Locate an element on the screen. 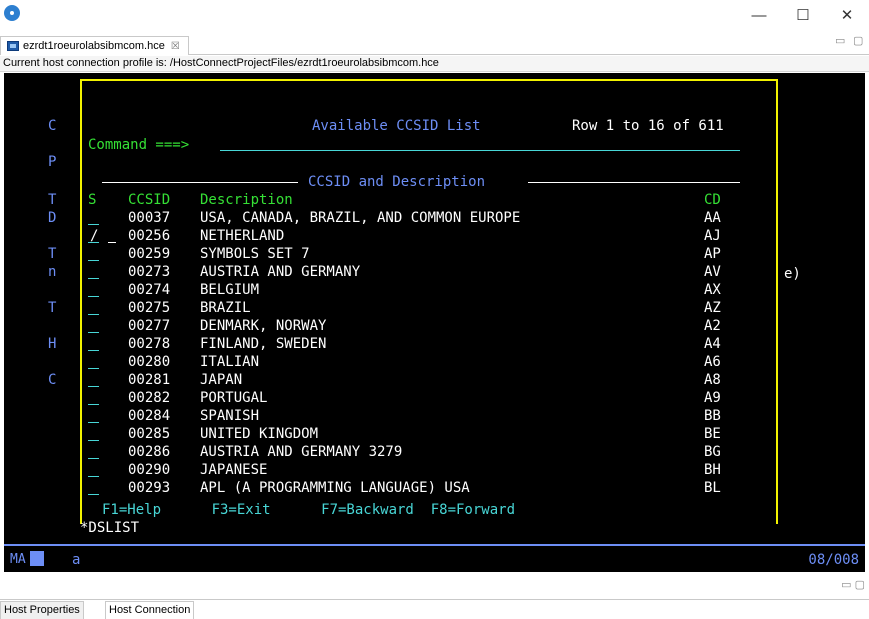  row-description: BELGIUM is located at coordinates (230, 290).